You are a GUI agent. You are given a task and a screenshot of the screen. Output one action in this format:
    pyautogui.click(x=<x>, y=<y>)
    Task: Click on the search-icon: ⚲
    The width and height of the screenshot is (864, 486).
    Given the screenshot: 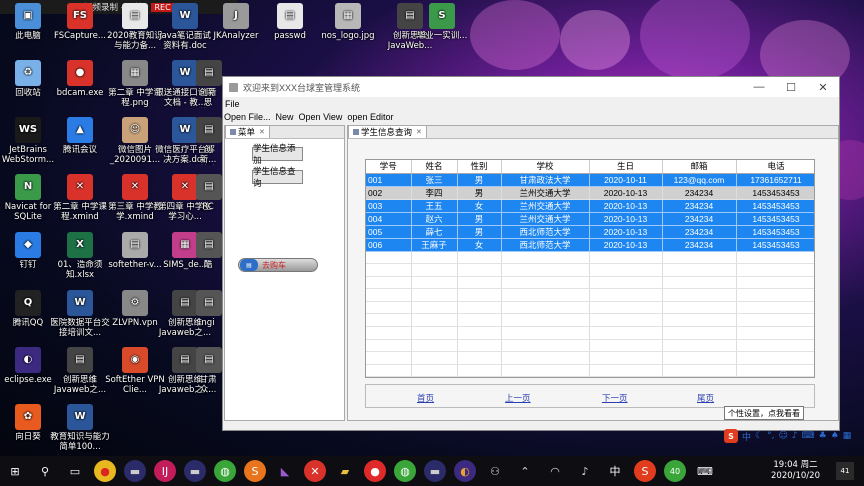 What is the action you would take?
    pyautogui.click(x=45, y=471)
    